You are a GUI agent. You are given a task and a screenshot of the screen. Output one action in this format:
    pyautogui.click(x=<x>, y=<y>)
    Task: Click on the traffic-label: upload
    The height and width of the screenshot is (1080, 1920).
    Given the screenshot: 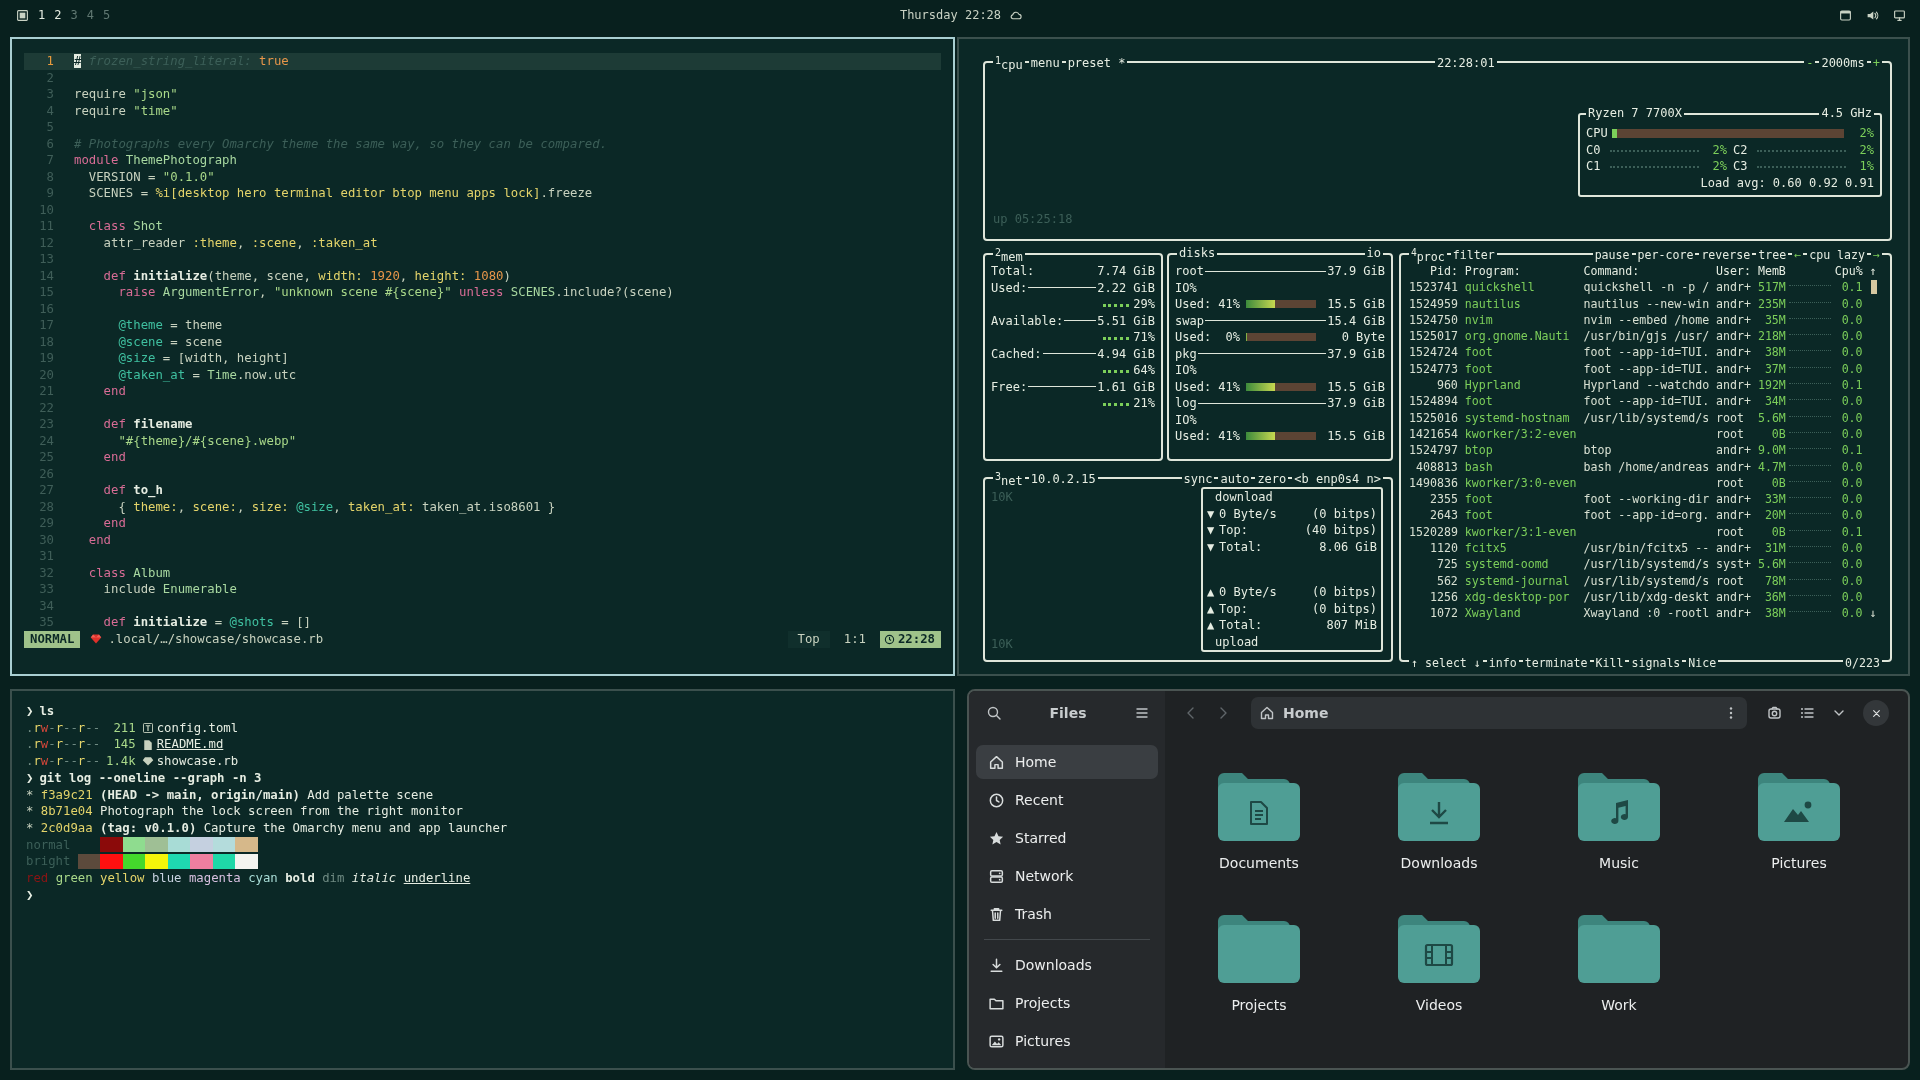 What is the action you would take?
    pyautogui.click(x=1237, y=641)
    